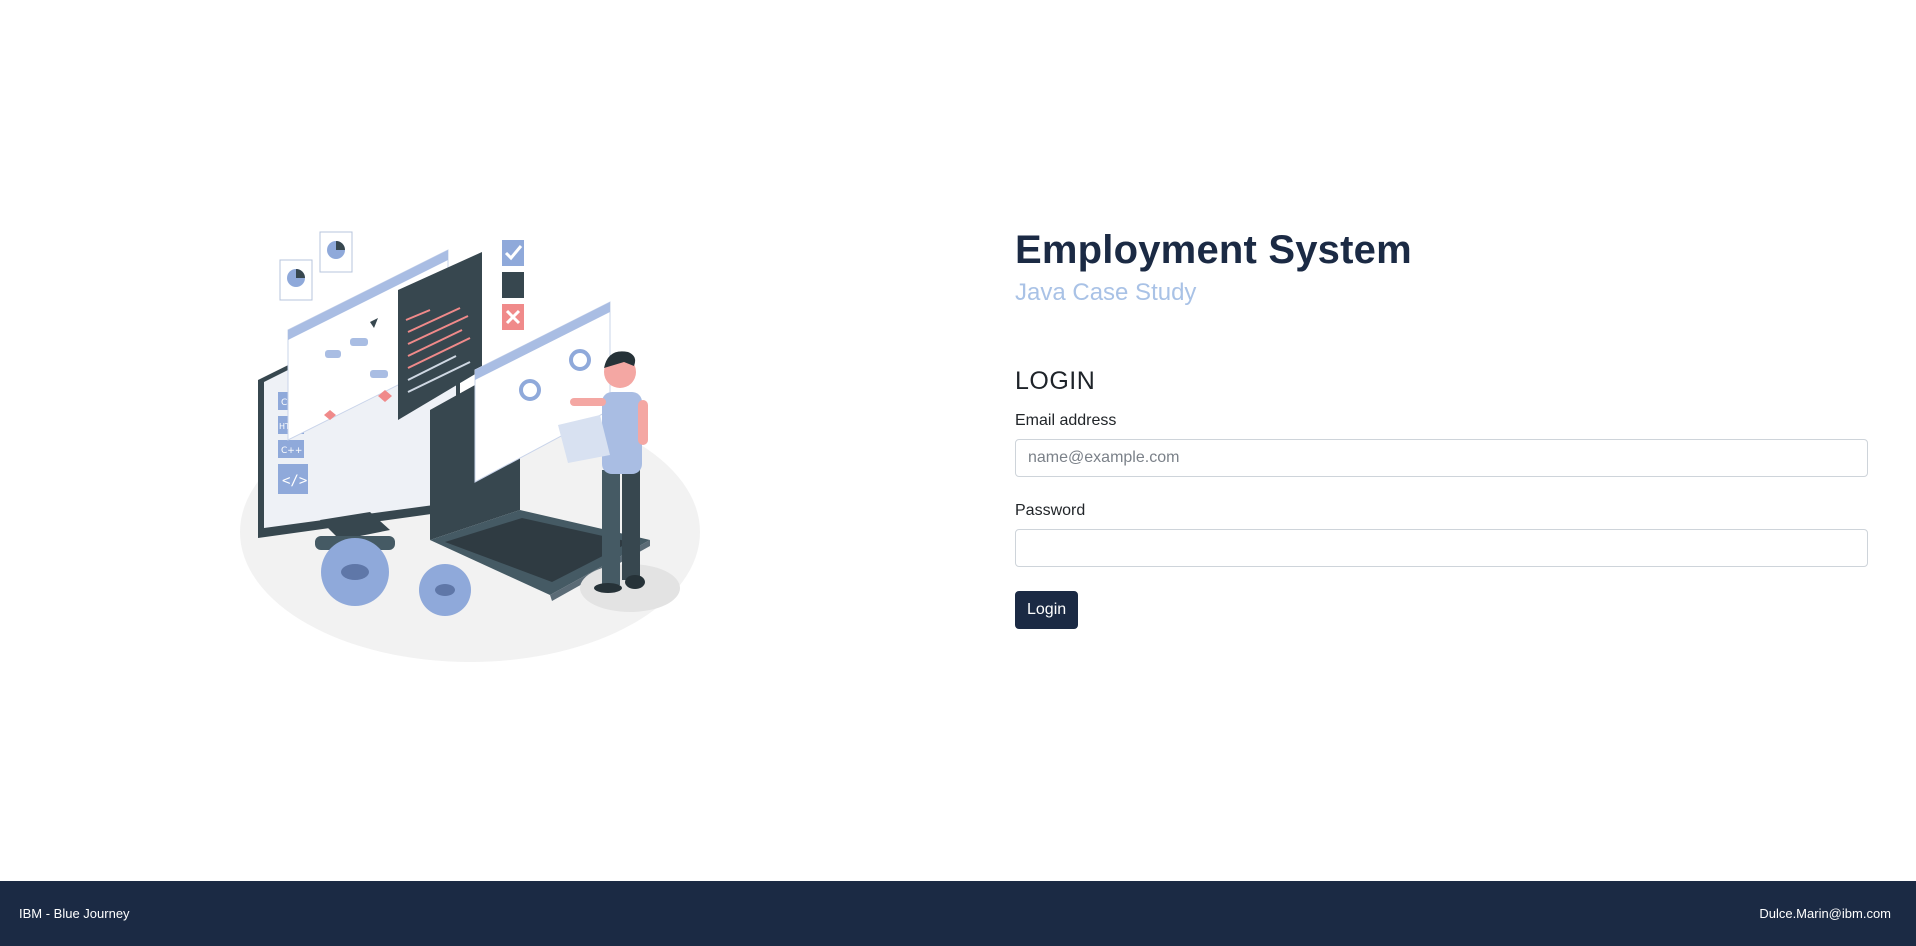 This screenshot has height=946, width=1916. Describe the element at coordinates (1441, 458) in the screenshot. I see `email-field` at that location.